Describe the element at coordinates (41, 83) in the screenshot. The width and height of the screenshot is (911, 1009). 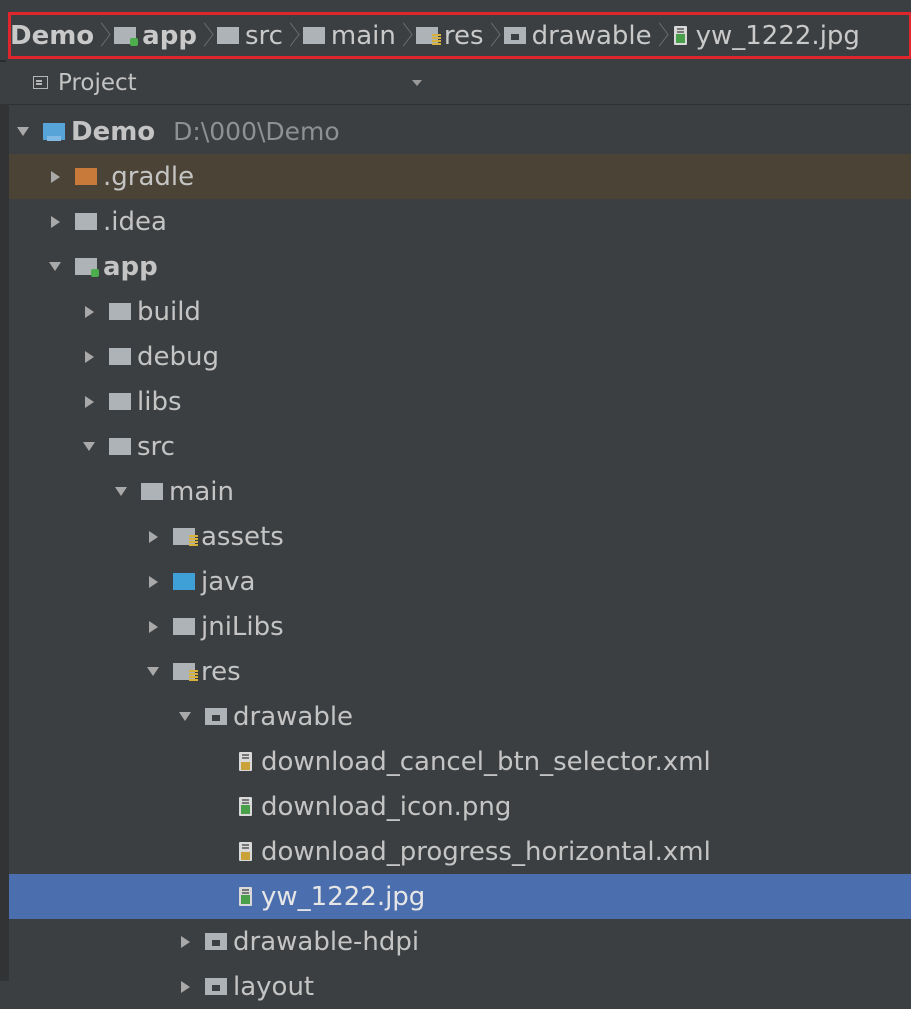
I see `project-view-icon` at that location.